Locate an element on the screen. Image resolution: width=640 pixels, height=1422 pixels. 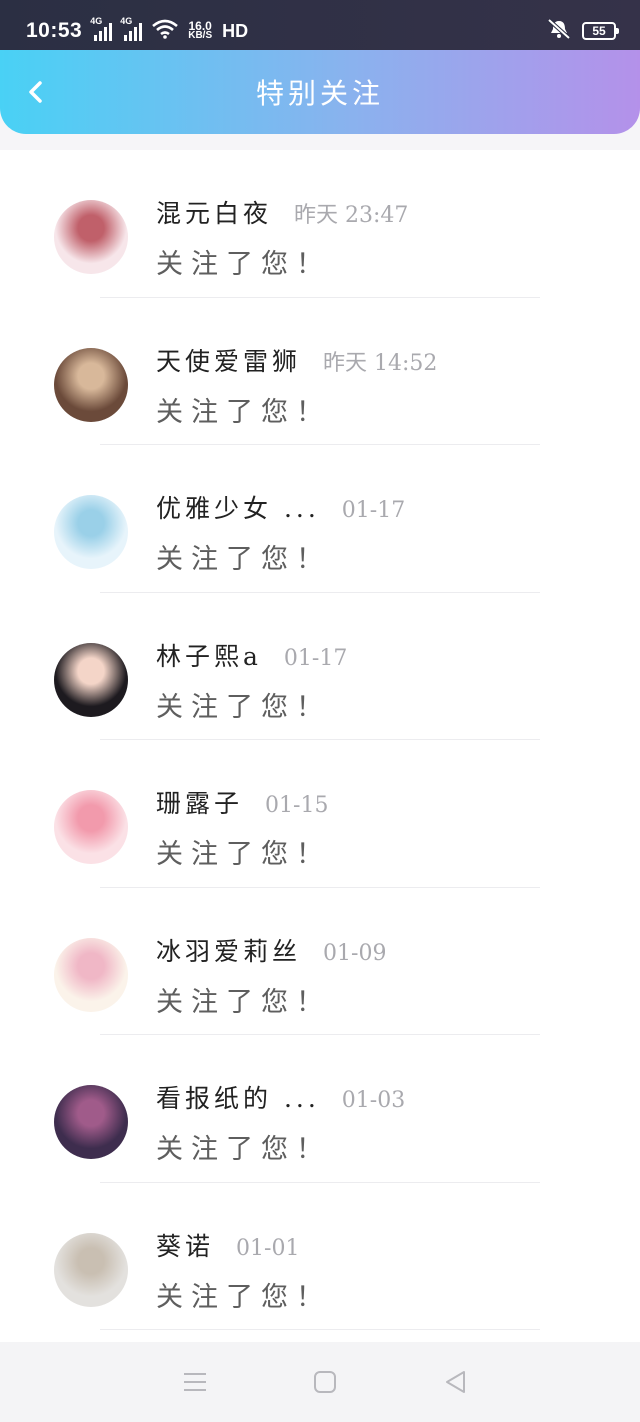
menu-icon is located at coordinates (195, 1382).